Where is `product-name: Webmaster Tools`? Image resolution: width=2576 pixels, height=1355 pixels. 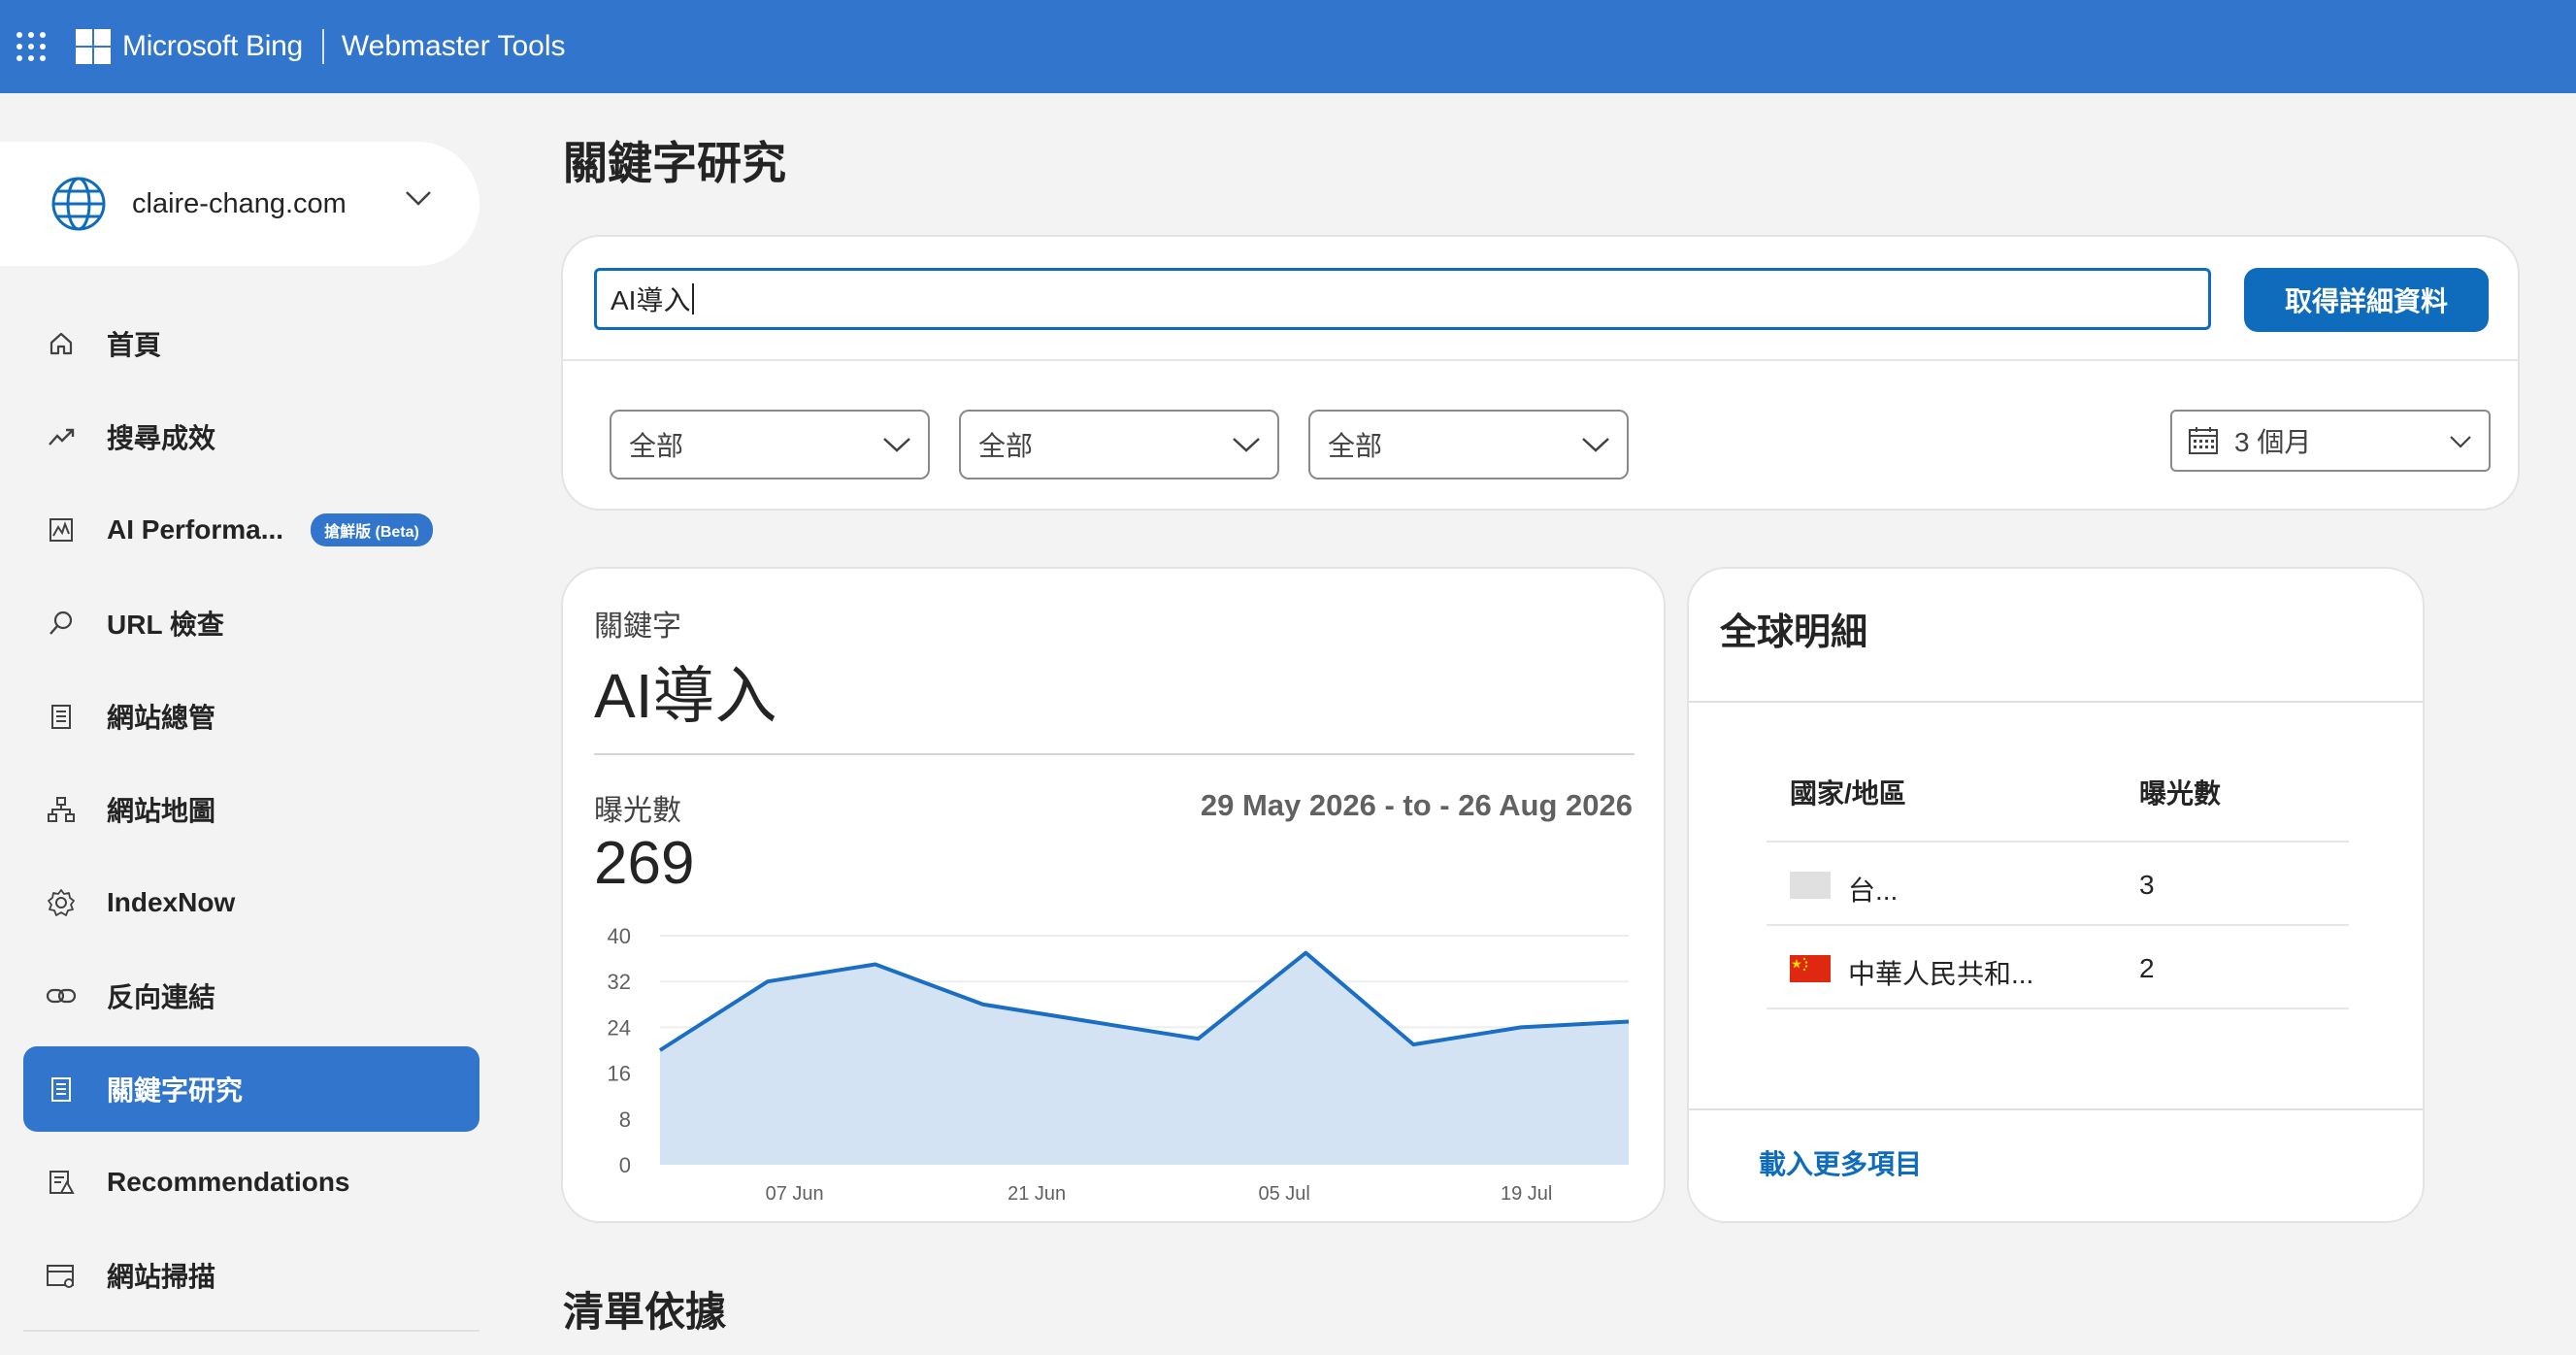 product-name: Webmaster Tools is located at coordinates (454, 47).